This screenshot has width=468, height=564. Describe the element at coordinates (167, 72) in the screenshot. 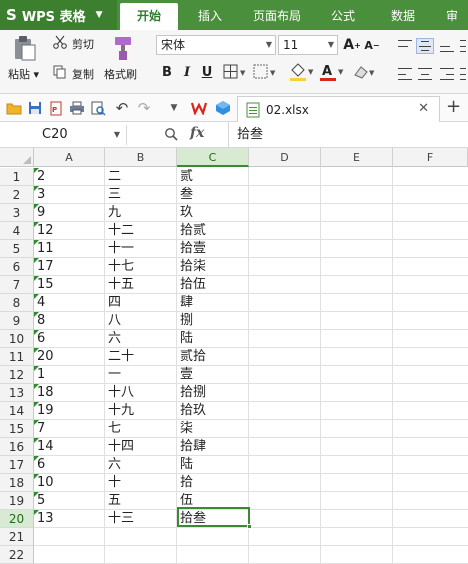

I see `bold-button: B` at that location.